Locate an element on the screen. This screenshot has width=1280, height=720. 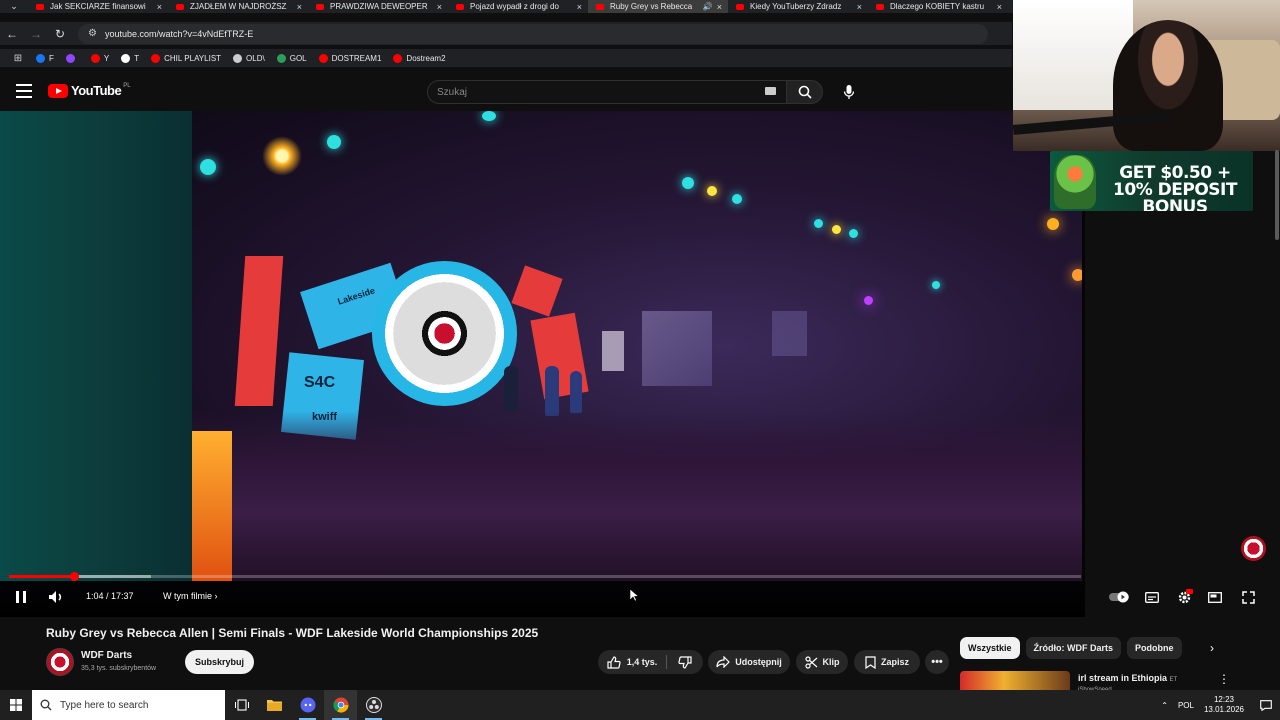
task-view-button is located at coordinates (241, 705).